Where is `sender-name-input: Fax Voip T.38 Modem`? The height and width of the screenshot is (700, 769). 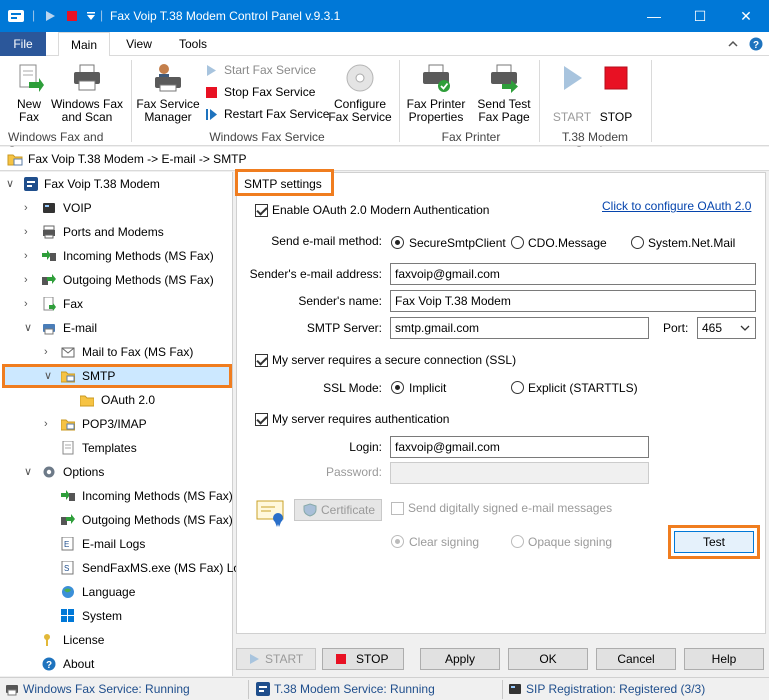
sender-name-input: Fax Voip T.38 Modem is located at coordinates (573, 301).